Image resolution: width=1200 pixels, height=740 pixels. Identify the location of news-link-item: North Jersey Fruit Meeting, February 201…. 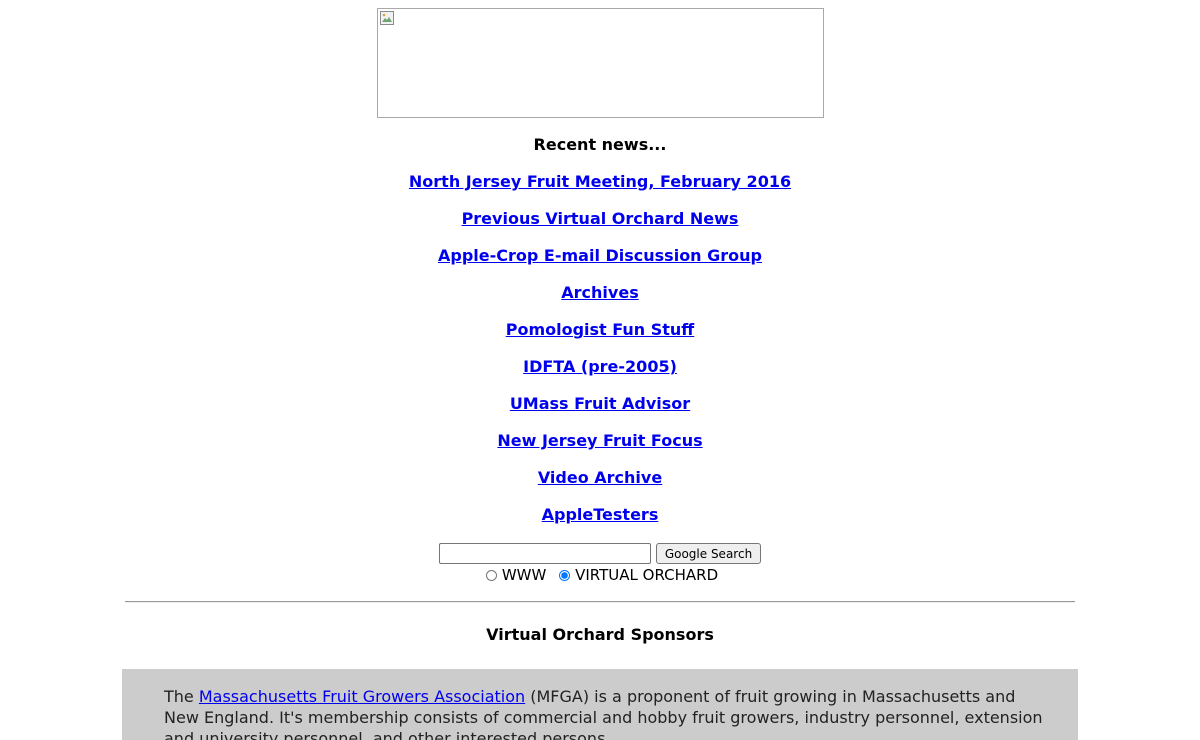
(600, 189).